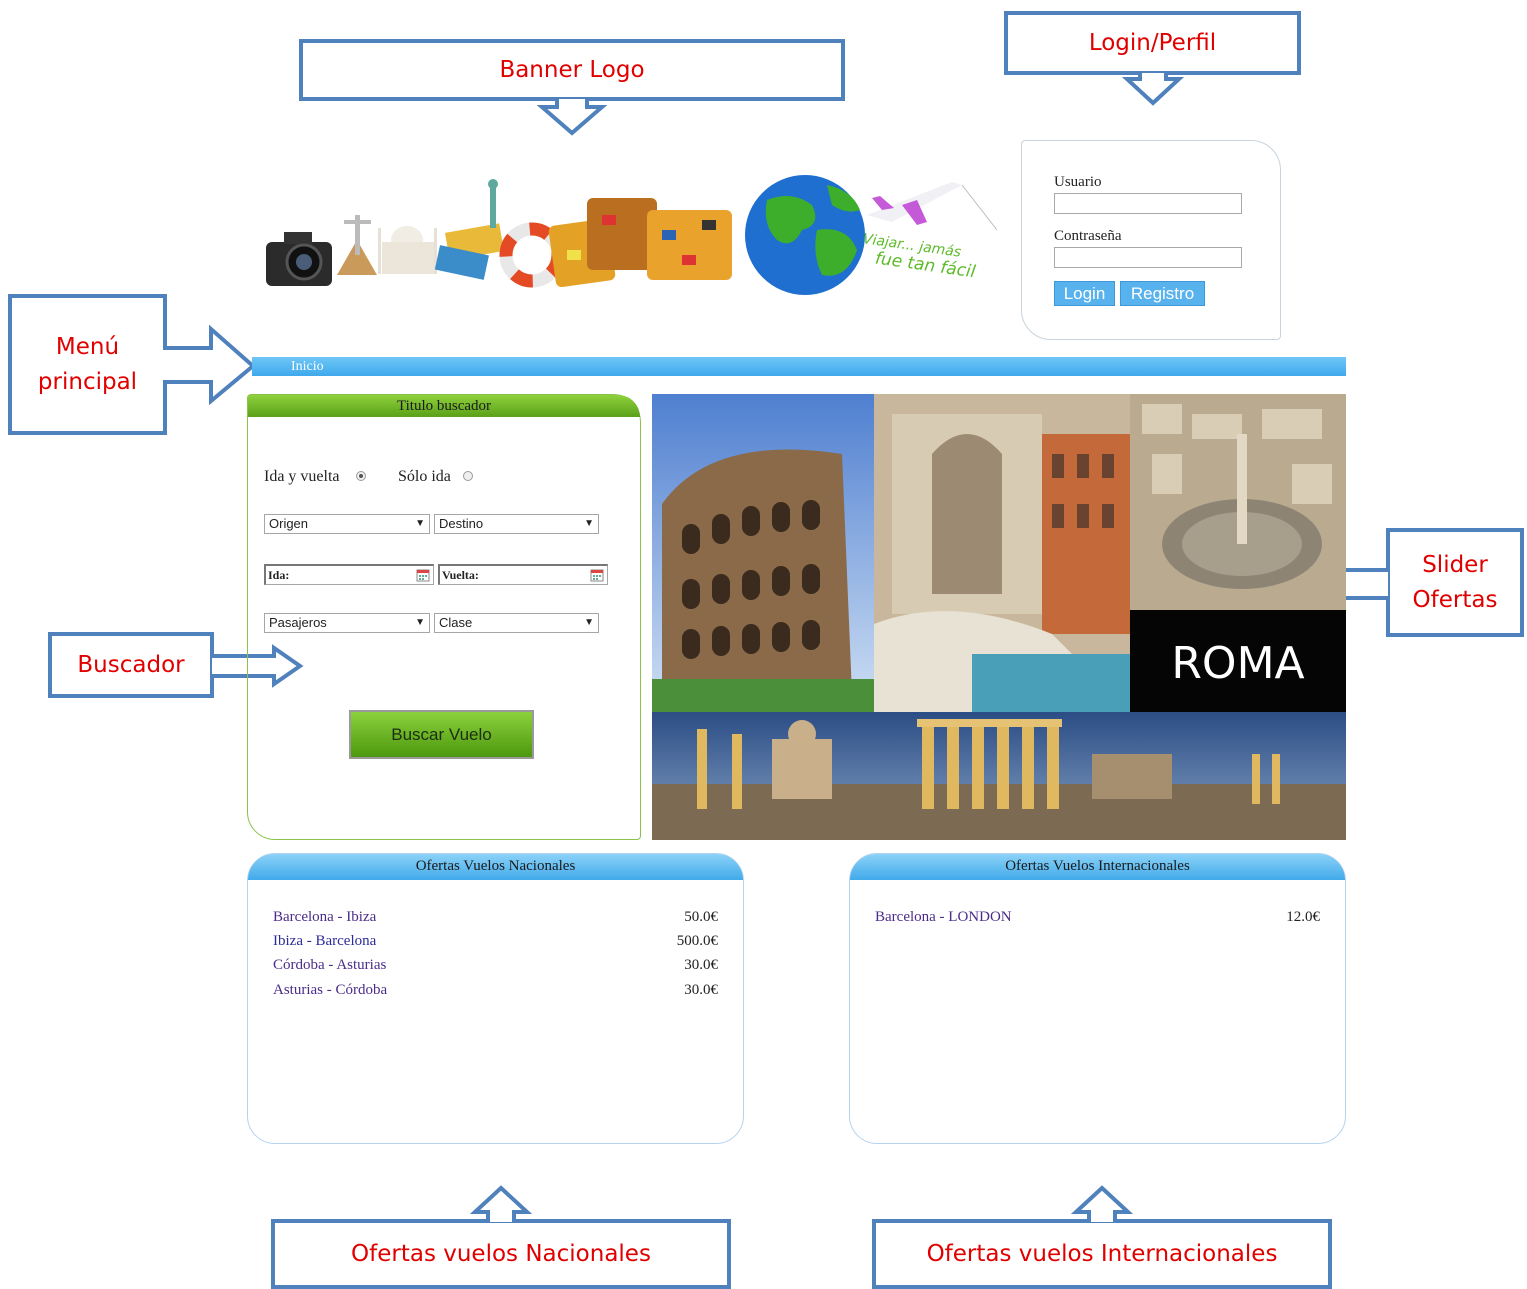 Image resolution: width=1527 pixels, height=1289 pixels. I want to click on buscador-callout-label: Buscador, so click(131, 664).